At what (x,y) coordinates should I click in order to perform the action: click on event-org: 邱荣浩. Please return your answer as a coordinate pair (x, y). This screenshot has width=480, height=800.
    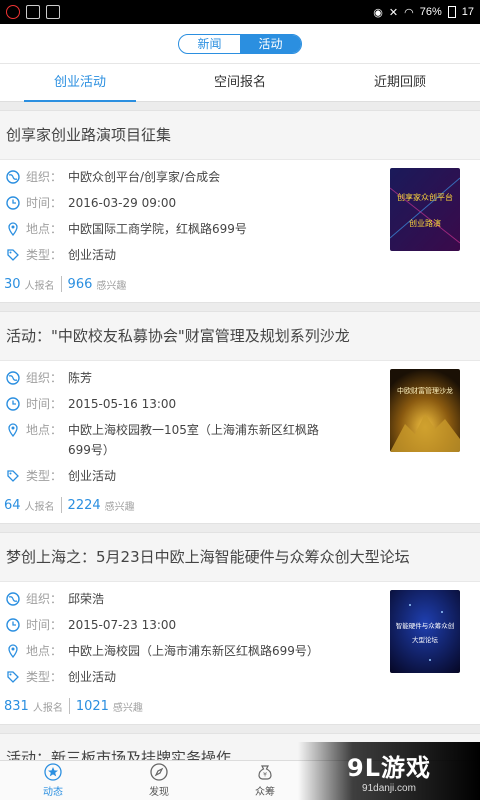
    Looking at the image, I should click on (86, 599).